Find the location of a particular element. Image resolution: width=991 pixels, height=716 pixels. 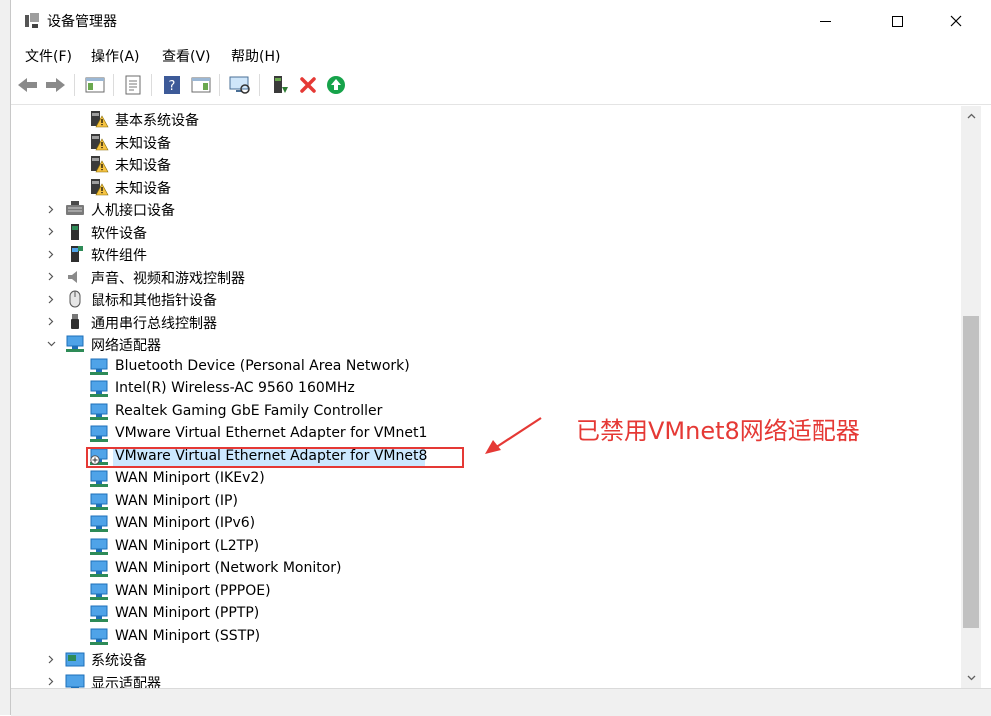

properties-icon is located at coordinates (133, 85).